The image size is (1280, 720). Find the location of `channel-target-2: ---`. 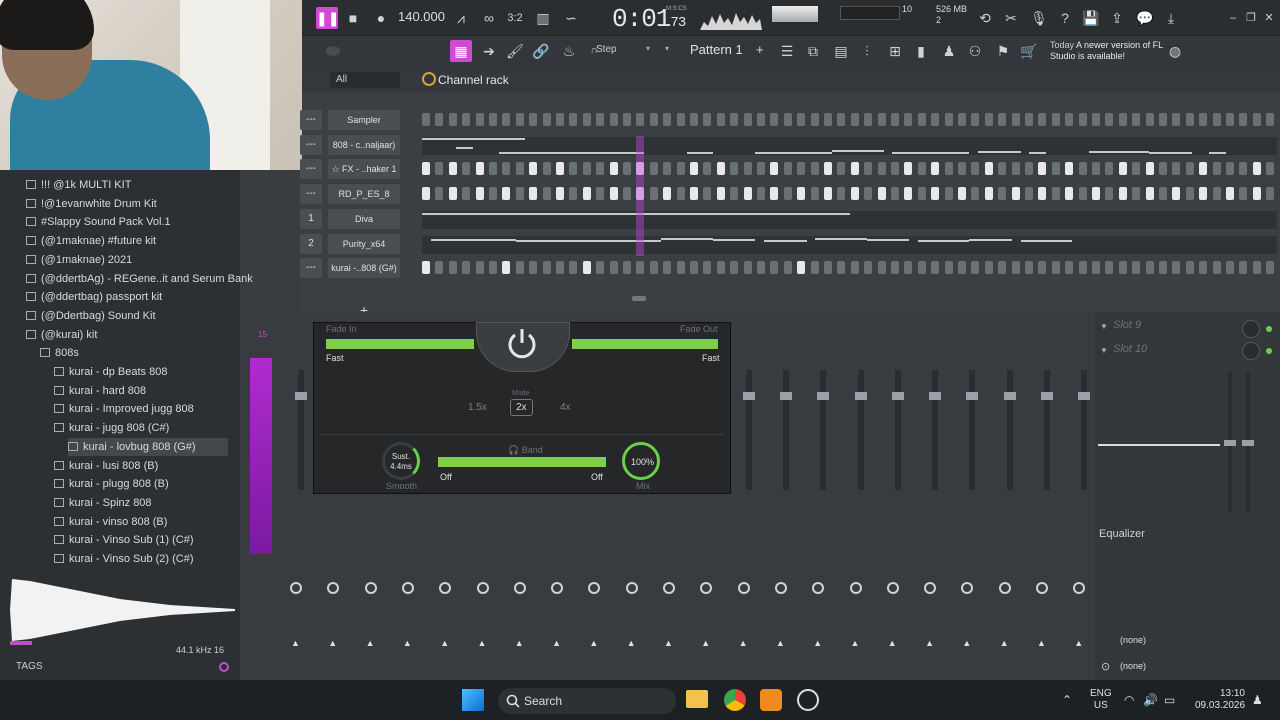

channel-target-2: --- is located at coordinates (311, 145).